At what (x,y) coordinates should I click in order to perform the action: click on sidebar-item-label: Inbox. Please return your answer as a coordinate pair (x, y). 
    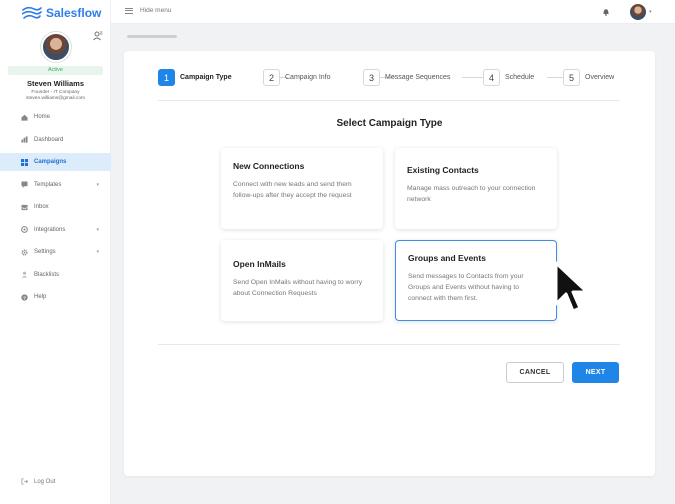
    Looking at the image, I should click on (41, 207).